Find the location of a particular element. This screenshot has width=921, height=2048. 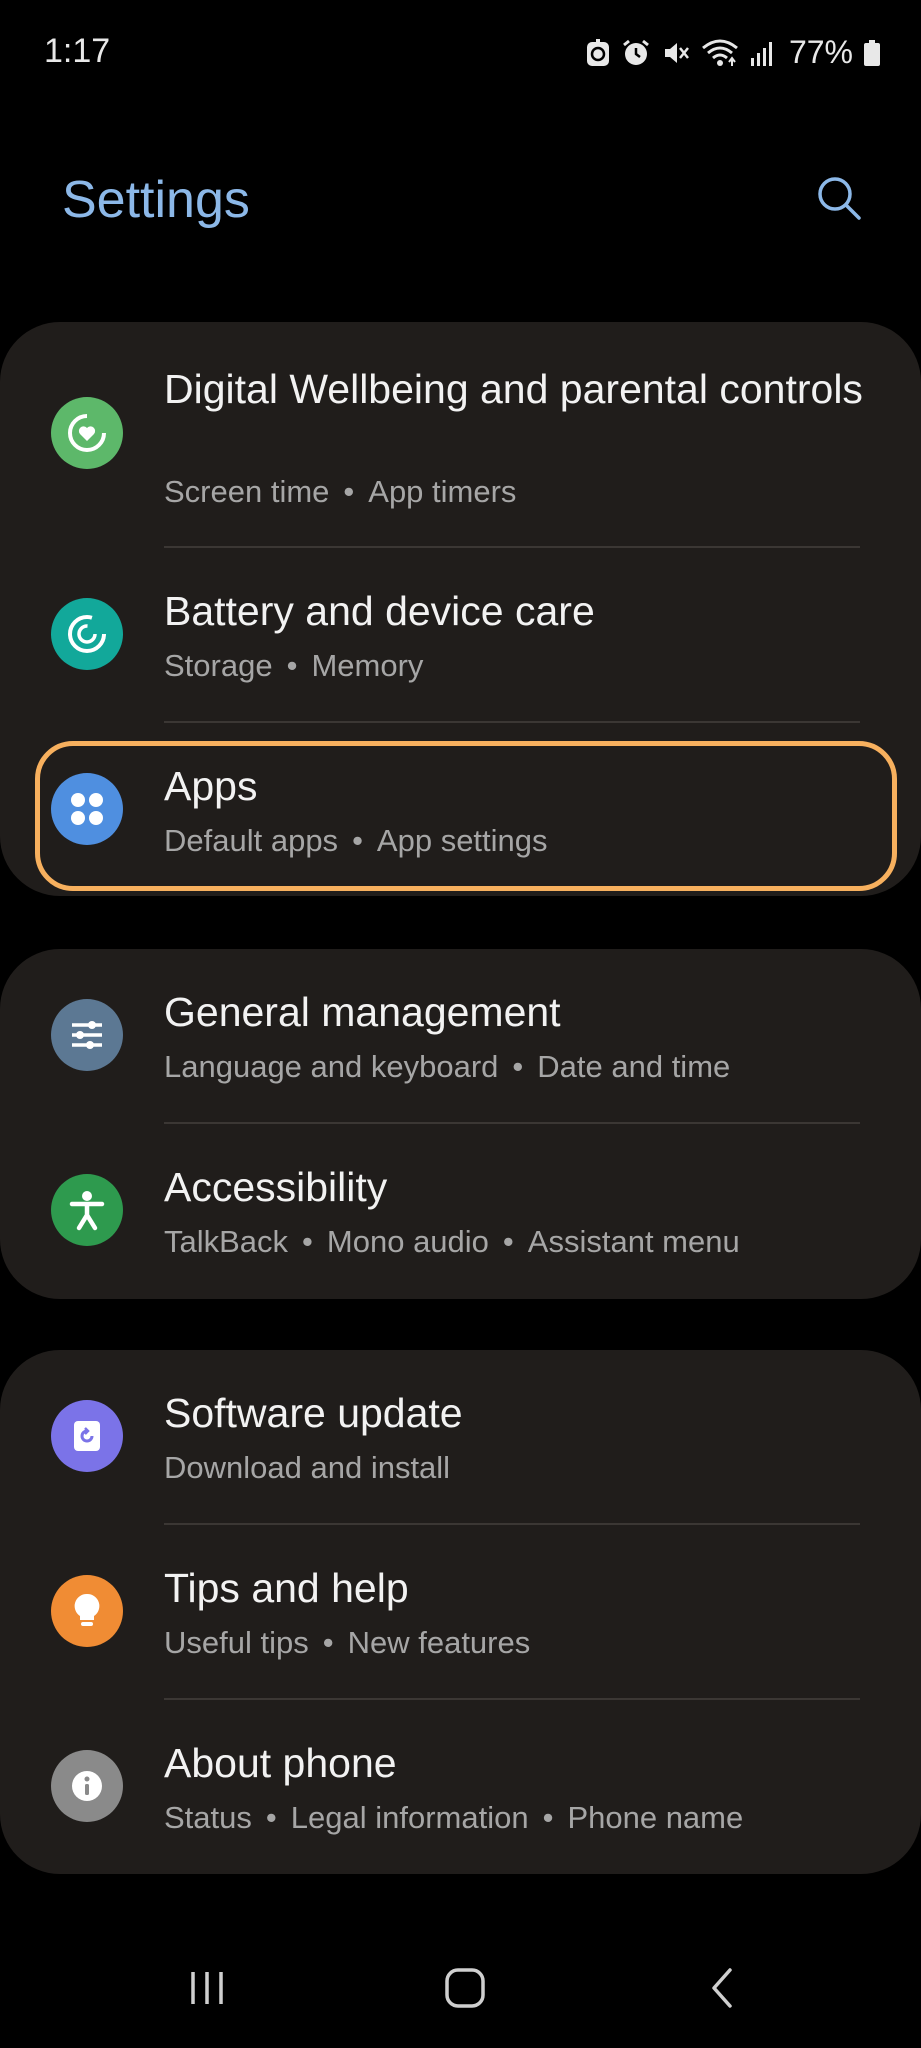

back-icon is located at coordinates (722, 1990).